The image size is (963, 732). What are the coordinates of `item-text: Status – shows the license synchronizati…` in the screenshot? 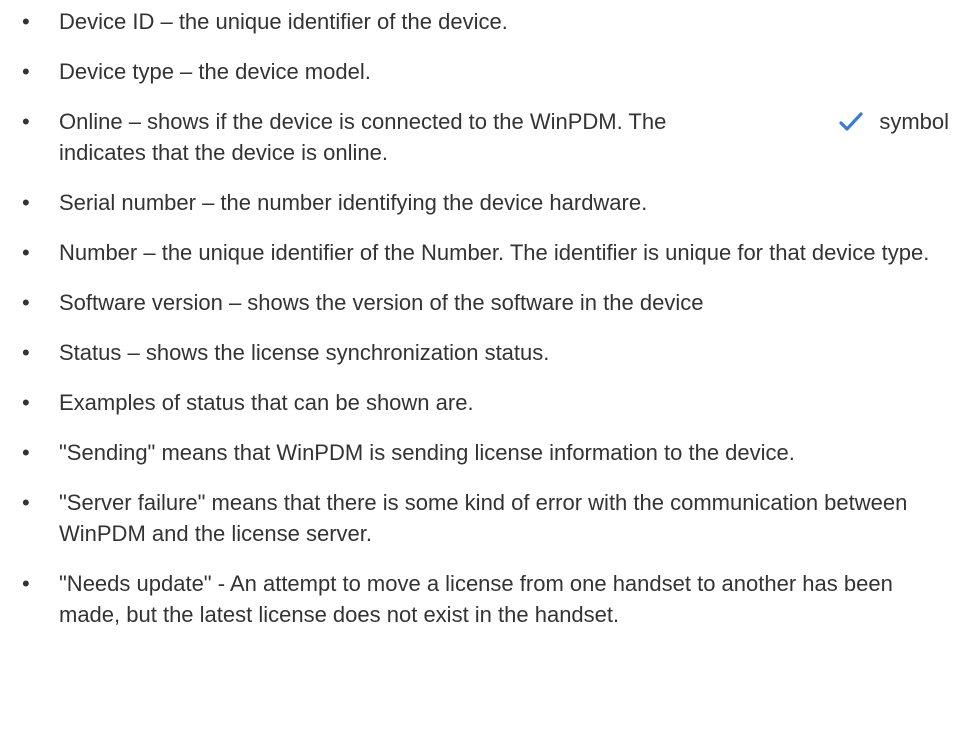 It's located at (304, 352).